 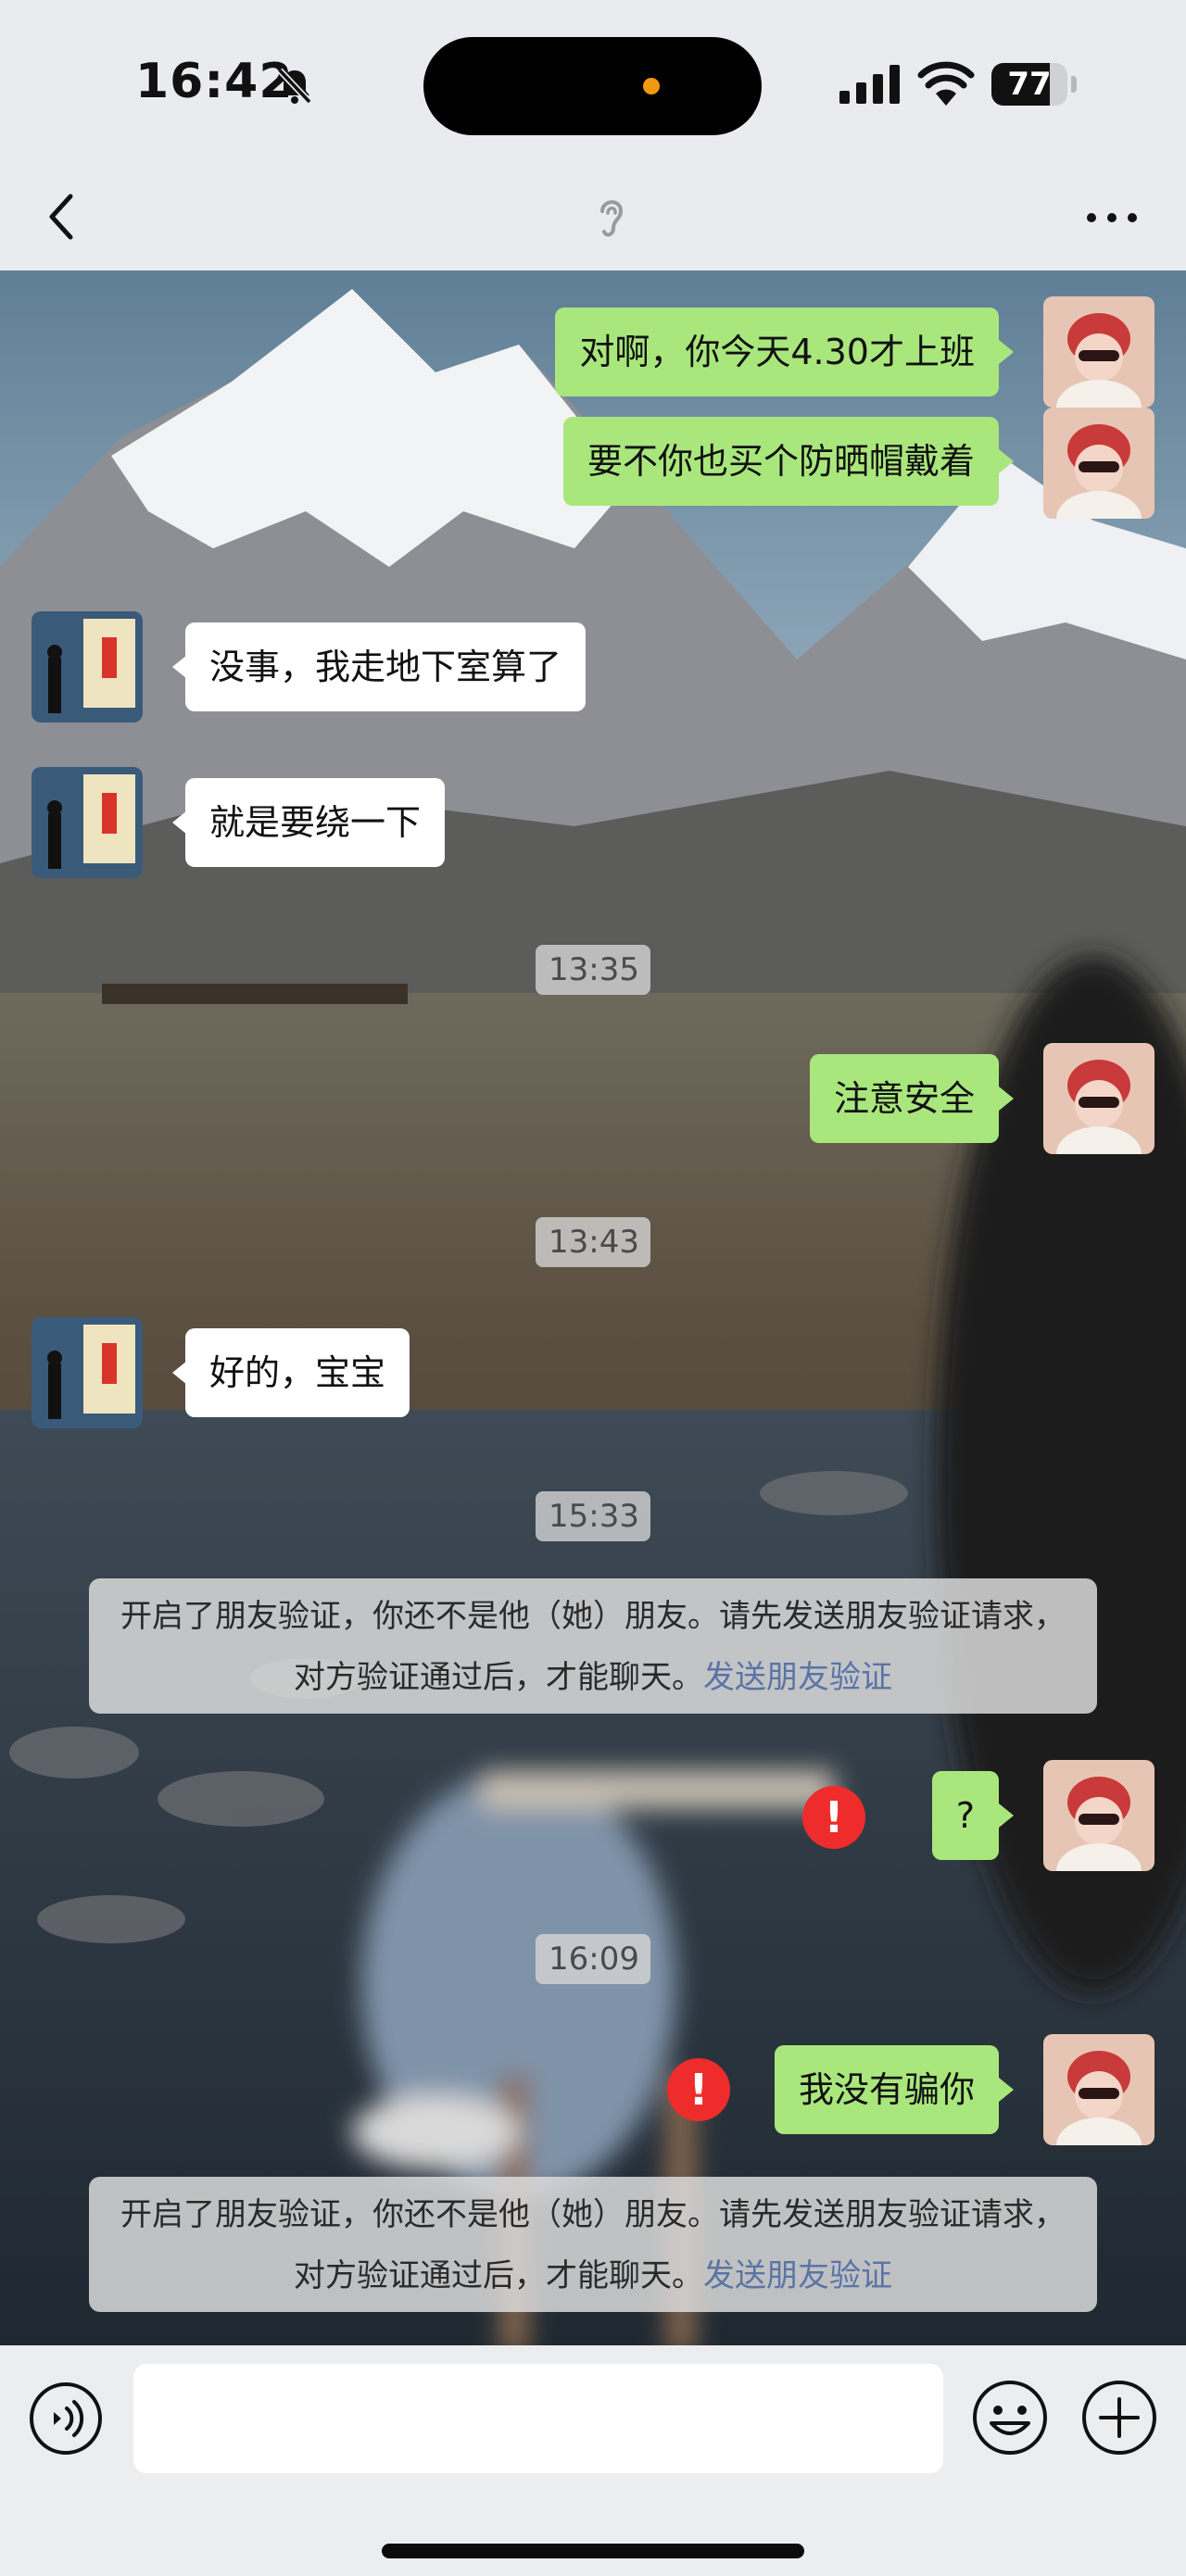 I want to click on dynamic-island, so click(x=592, y=86).